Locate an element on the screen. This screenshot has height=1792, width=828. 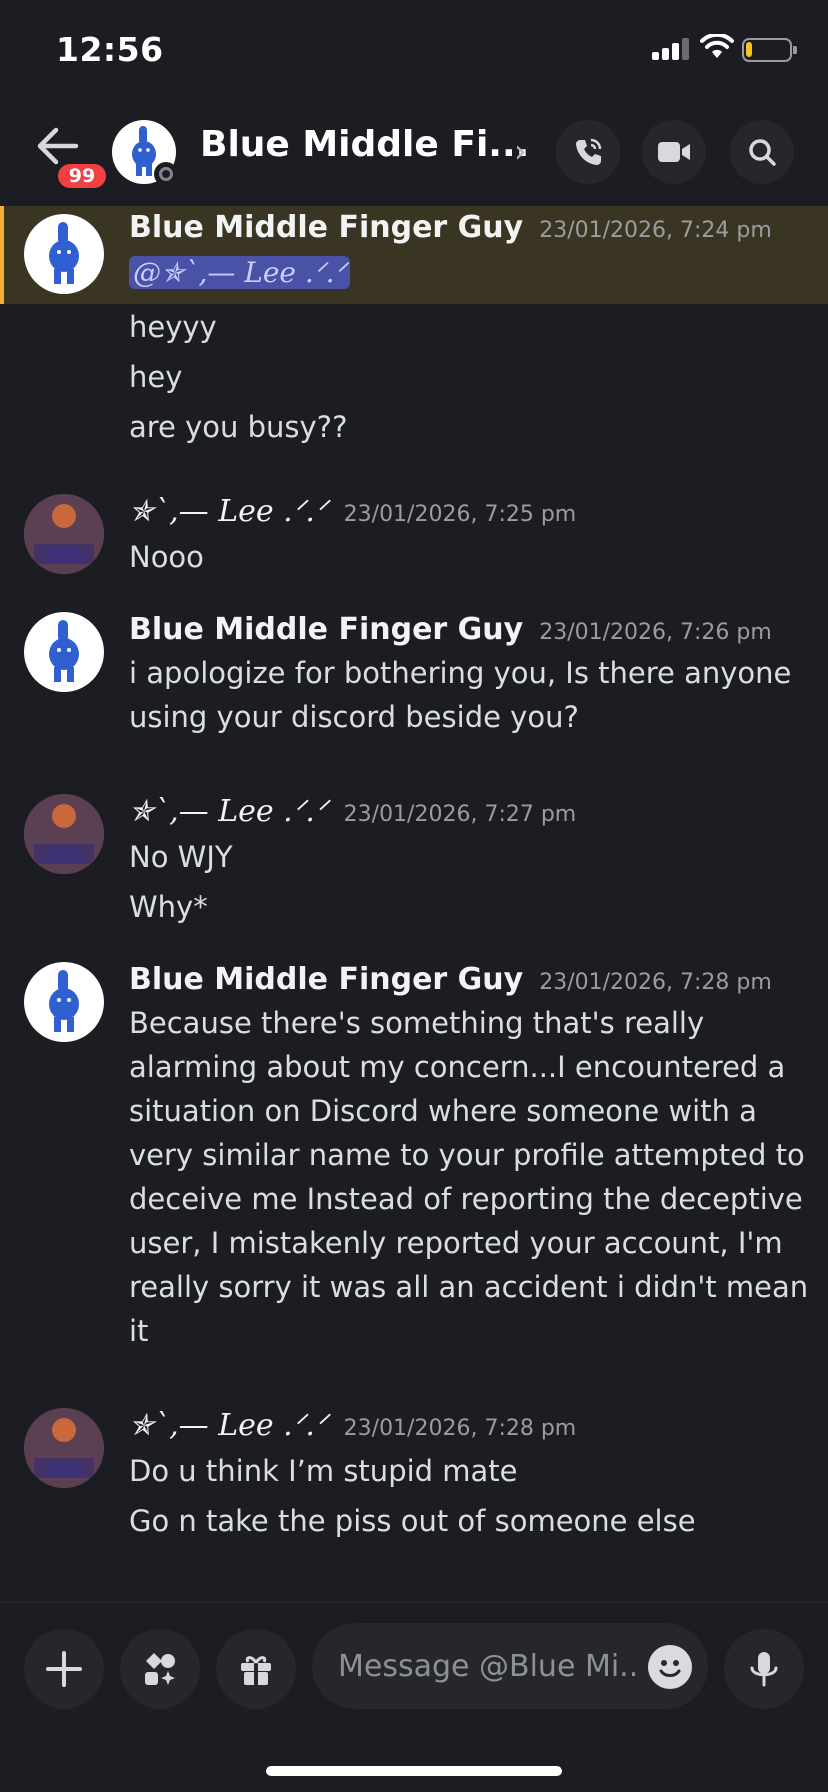
message-text: it is located at coordinates (139, 1331).